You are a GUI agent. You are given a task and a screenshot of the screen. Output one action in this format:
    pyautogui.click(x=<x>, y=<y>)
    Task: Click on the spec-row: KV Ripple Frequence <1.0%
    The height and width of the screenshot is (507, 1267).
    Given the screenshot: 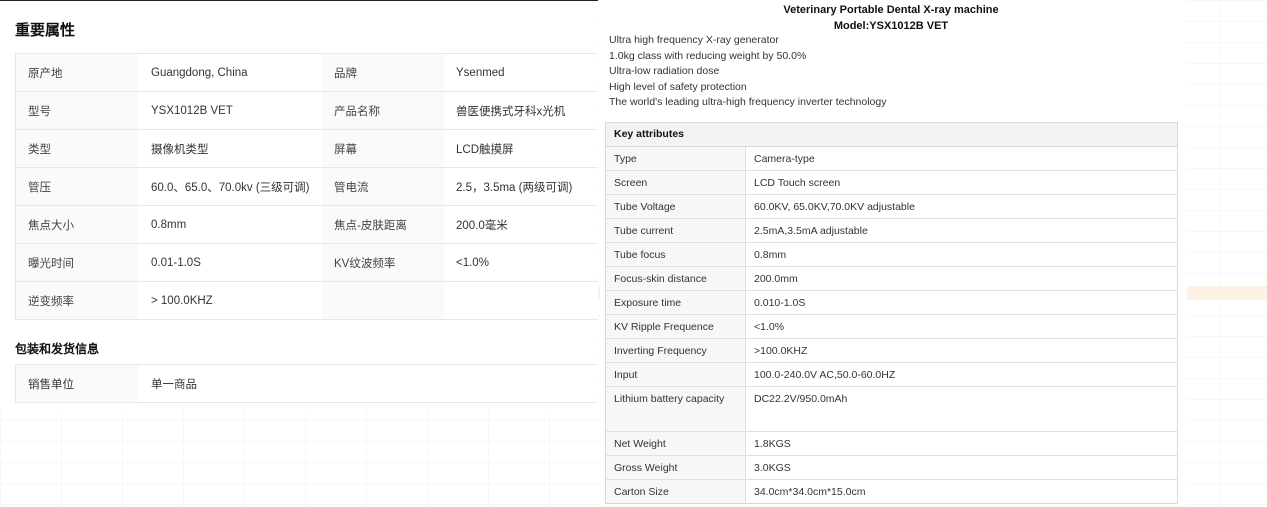 What is the action you would take?
    pyautogui.click(x=891, y=326)
    